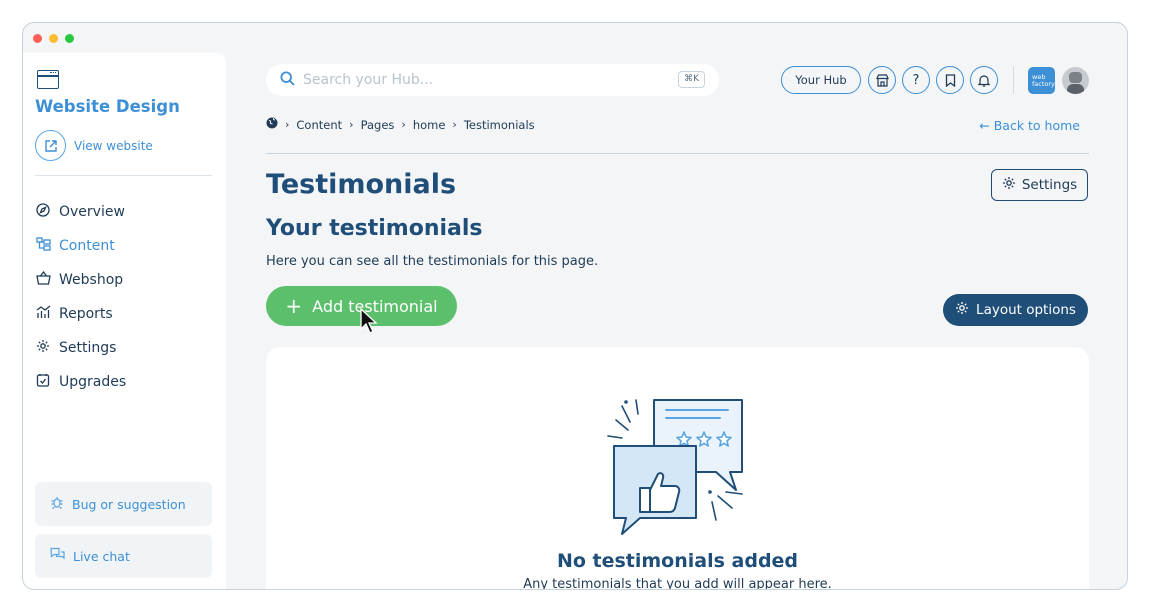 This screenshot has width=1150, height=612. I want to click on bookmark-icon, so click(950, 80).